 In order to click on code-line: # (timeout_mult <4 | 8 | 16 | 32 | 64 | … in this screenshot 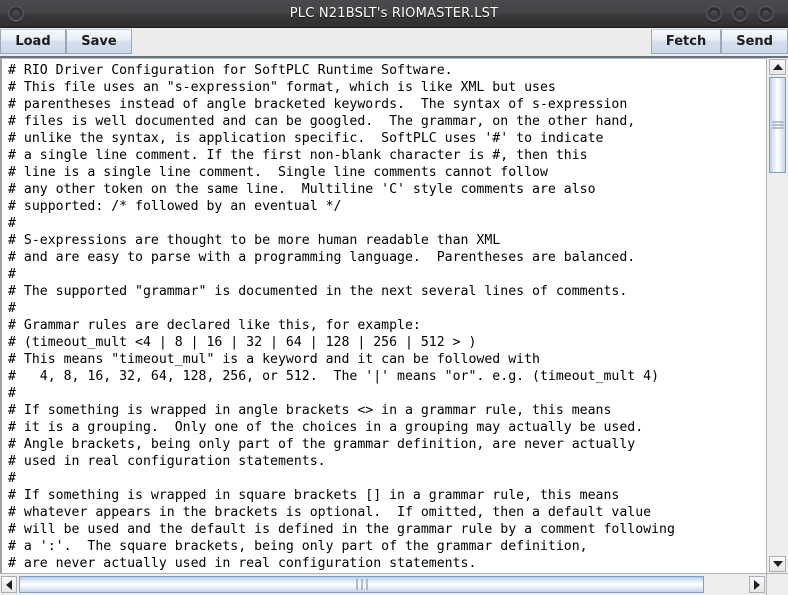, I will do `click(242, 342)`.